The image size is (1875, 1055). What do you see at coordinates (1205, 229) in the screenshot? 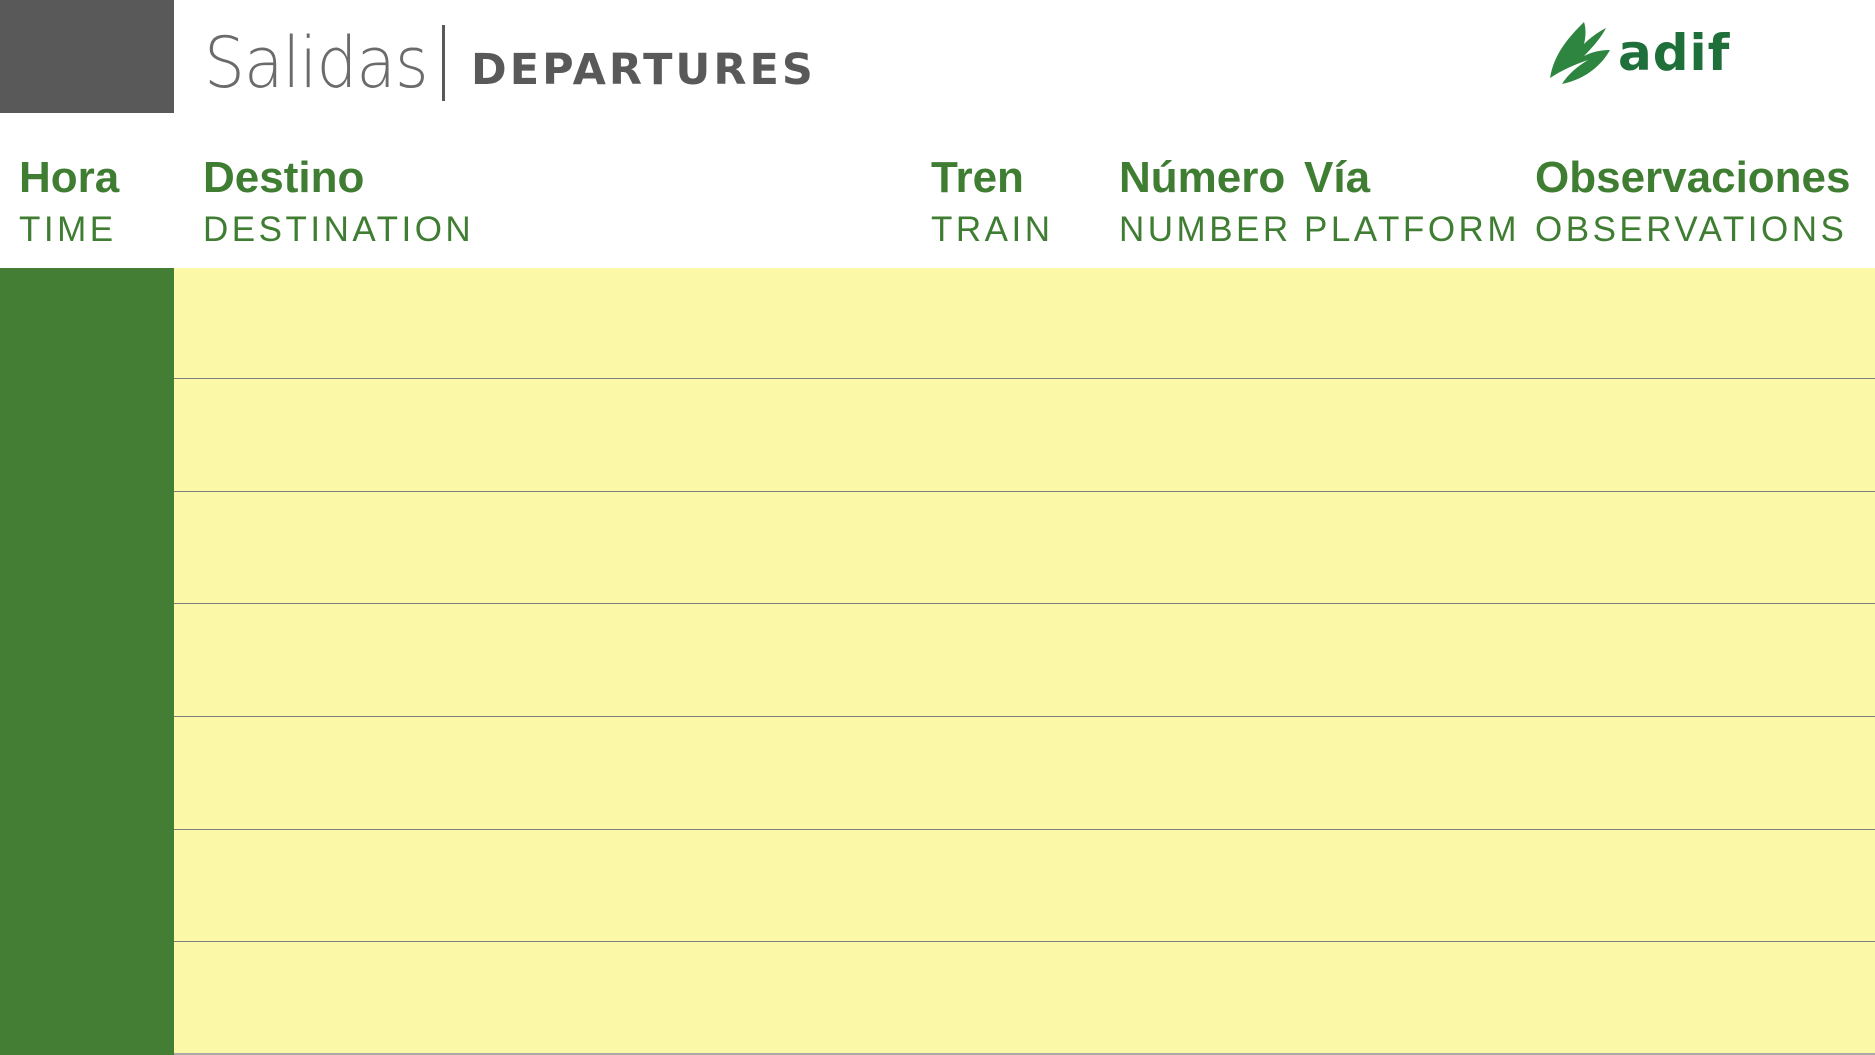
I see `column-label-en: NUMBER` at bounding box center [1205, 229].